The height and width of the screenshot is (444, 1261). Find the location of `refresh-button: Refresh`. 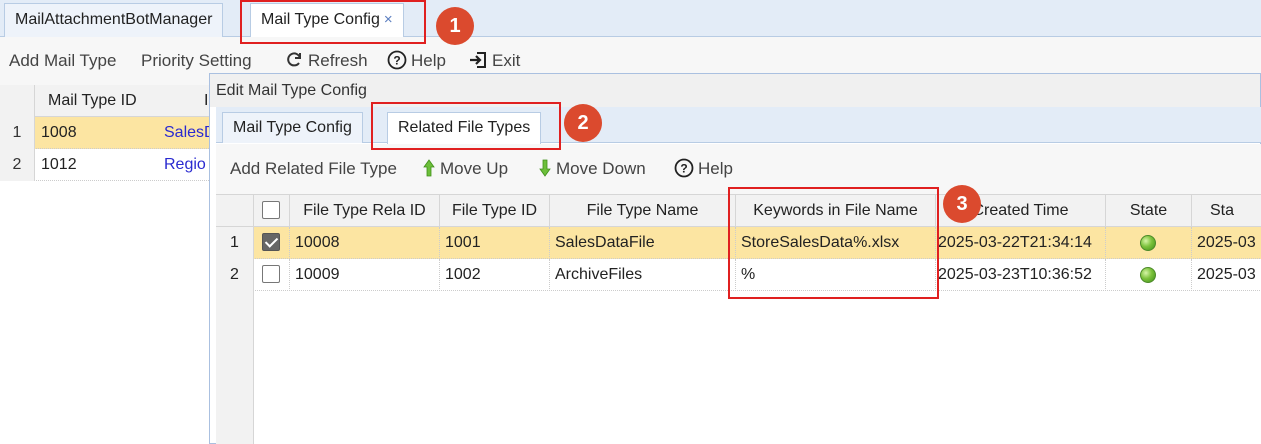

refresh-button: Refresh is located at coordinates (326, 61).